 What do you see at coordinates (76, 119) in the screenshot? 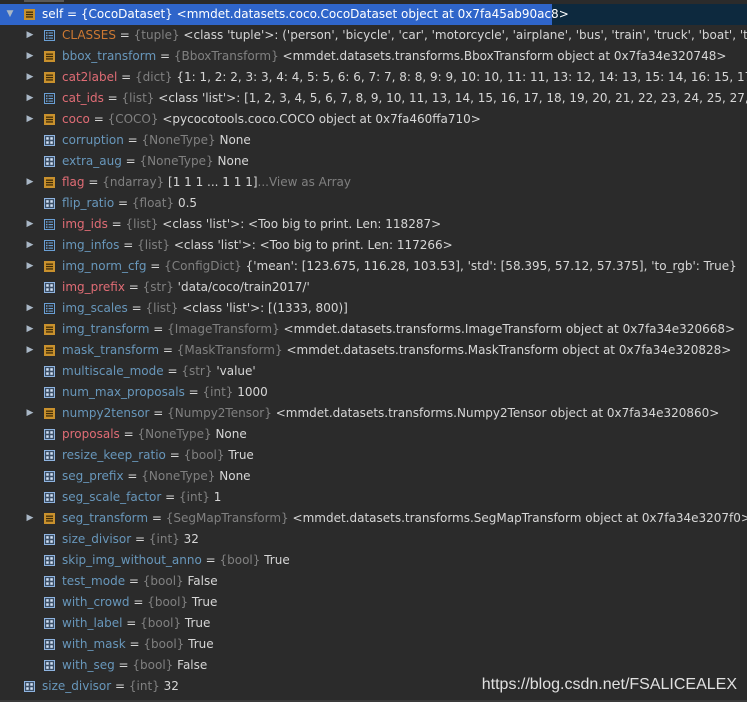
I see `variable-name: coco` at bounding box center [76, 119].